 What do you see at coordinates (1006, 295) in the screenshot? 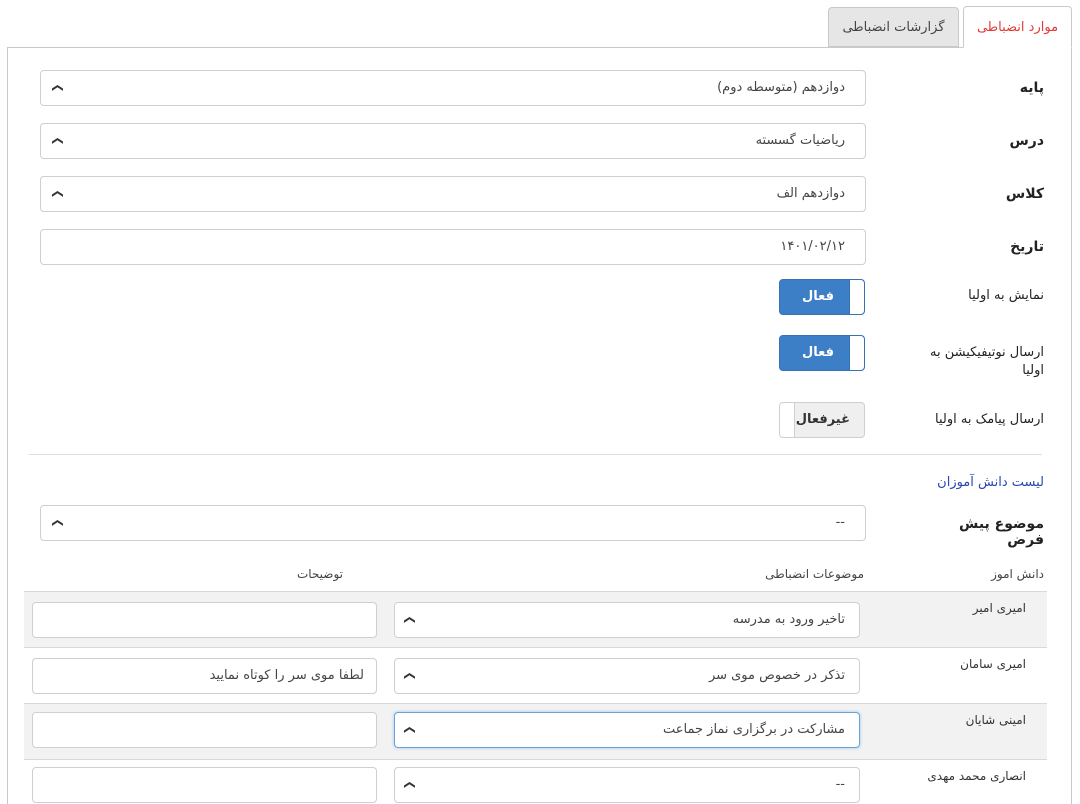
I see `show-to-parents-label: نمایش به اولیا` at bounding box center [1006, 295].